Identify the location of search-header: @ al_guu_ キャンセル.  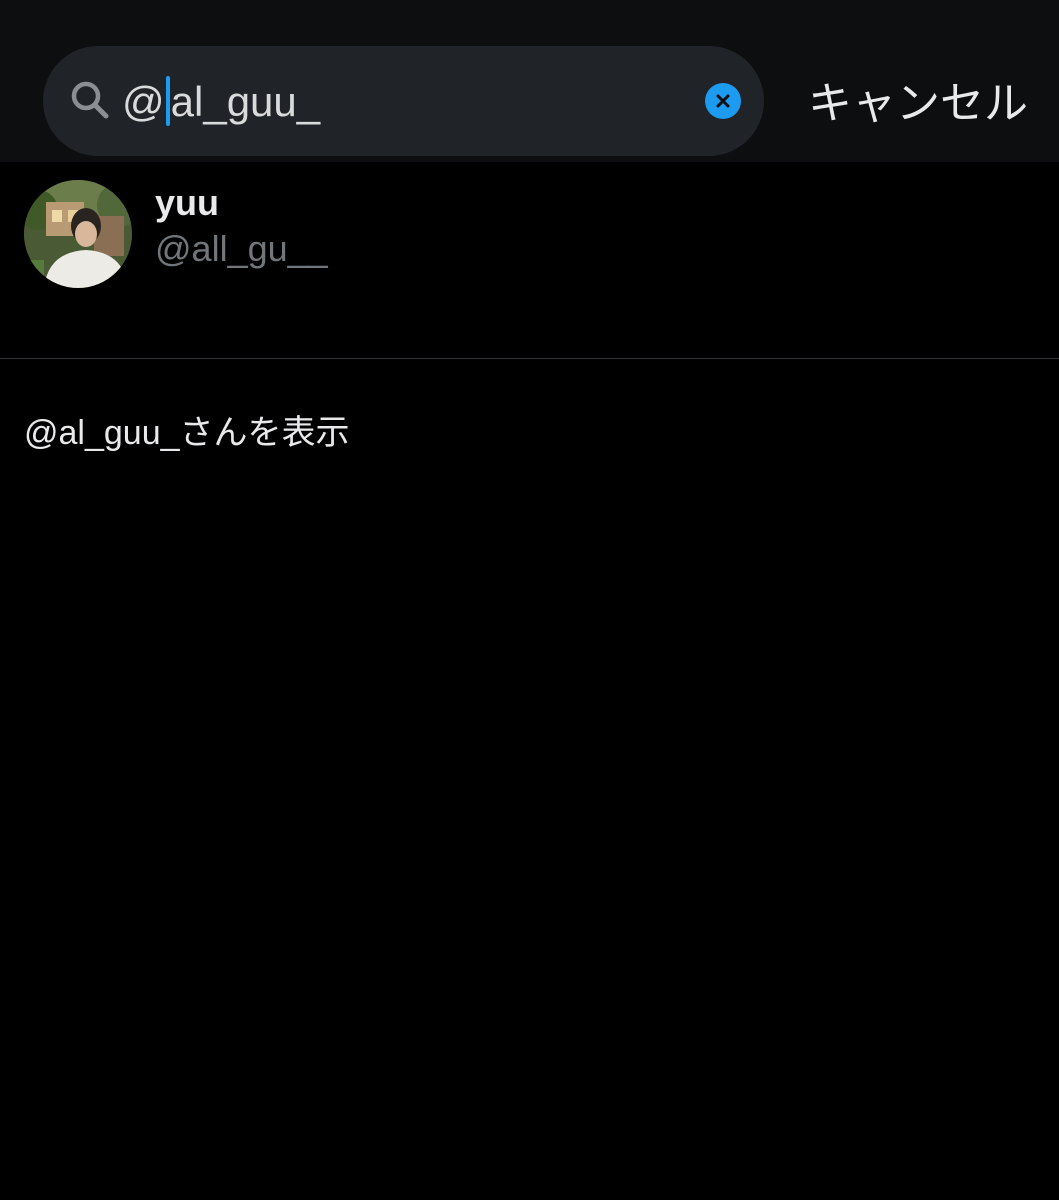
(529, 81).